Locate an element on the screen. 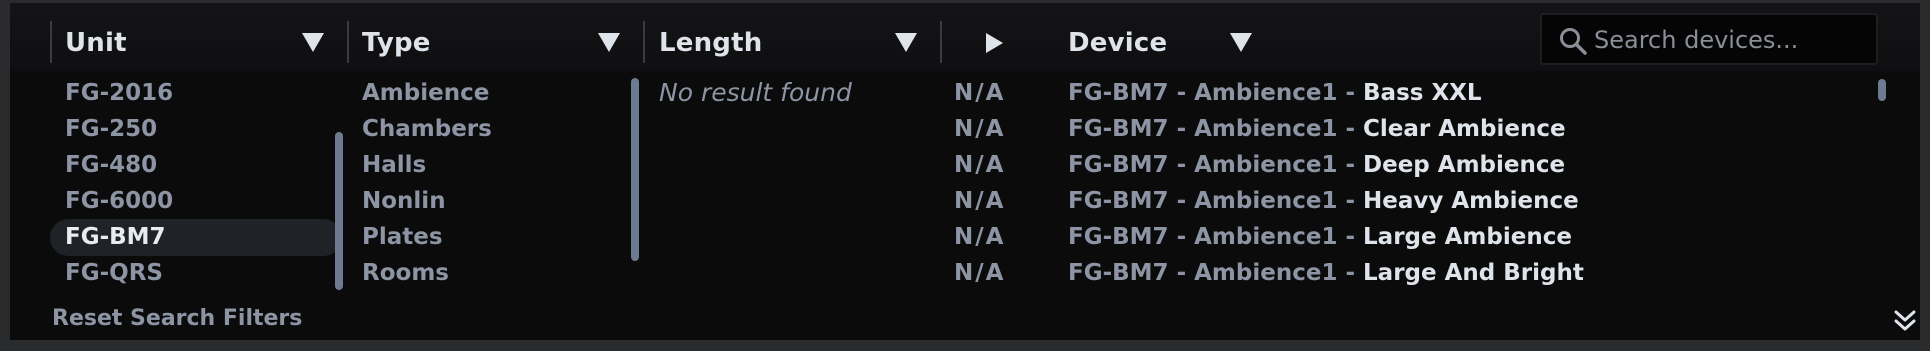 Image resolution: width=1930 pixels, height=351 pixels. device-row: FG-BM7 - Ambience1 - Bass XXL is located at coordinates (1275, 93).